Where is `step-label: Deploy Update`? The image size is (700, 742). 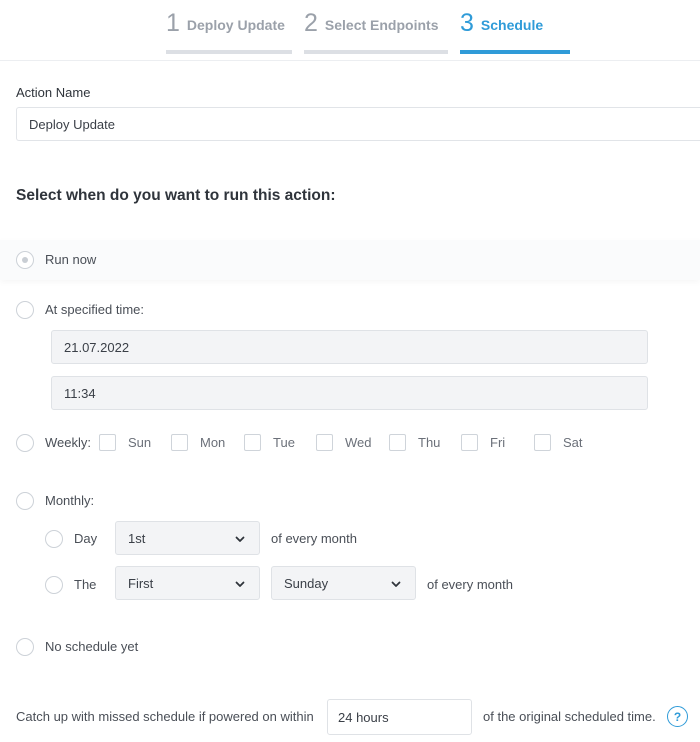
step-label: Deploy Update is located at coordinates (235, 25).